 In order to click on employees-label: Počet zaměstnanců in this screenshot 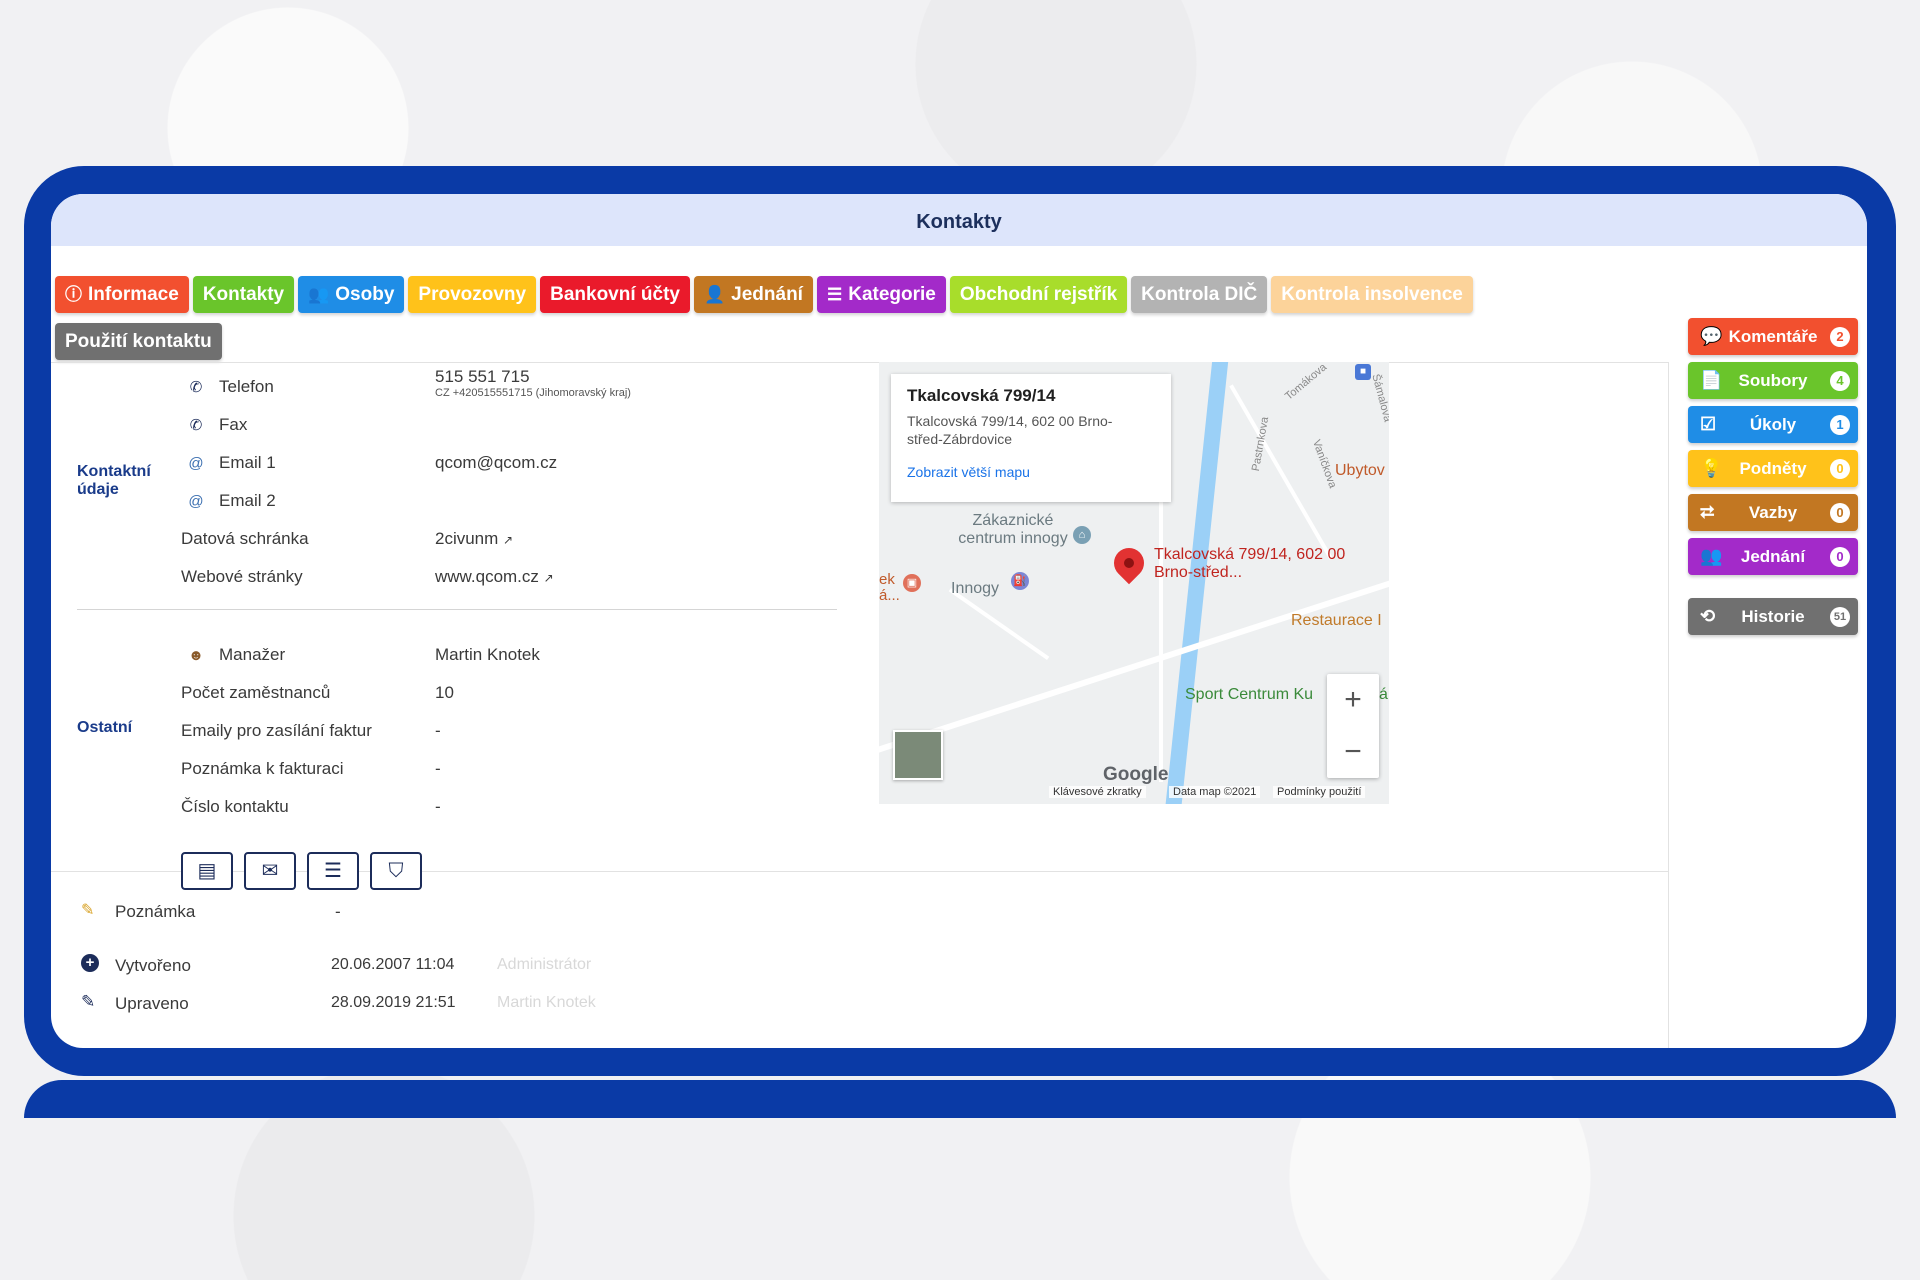, I will do `click(256, 692)`.